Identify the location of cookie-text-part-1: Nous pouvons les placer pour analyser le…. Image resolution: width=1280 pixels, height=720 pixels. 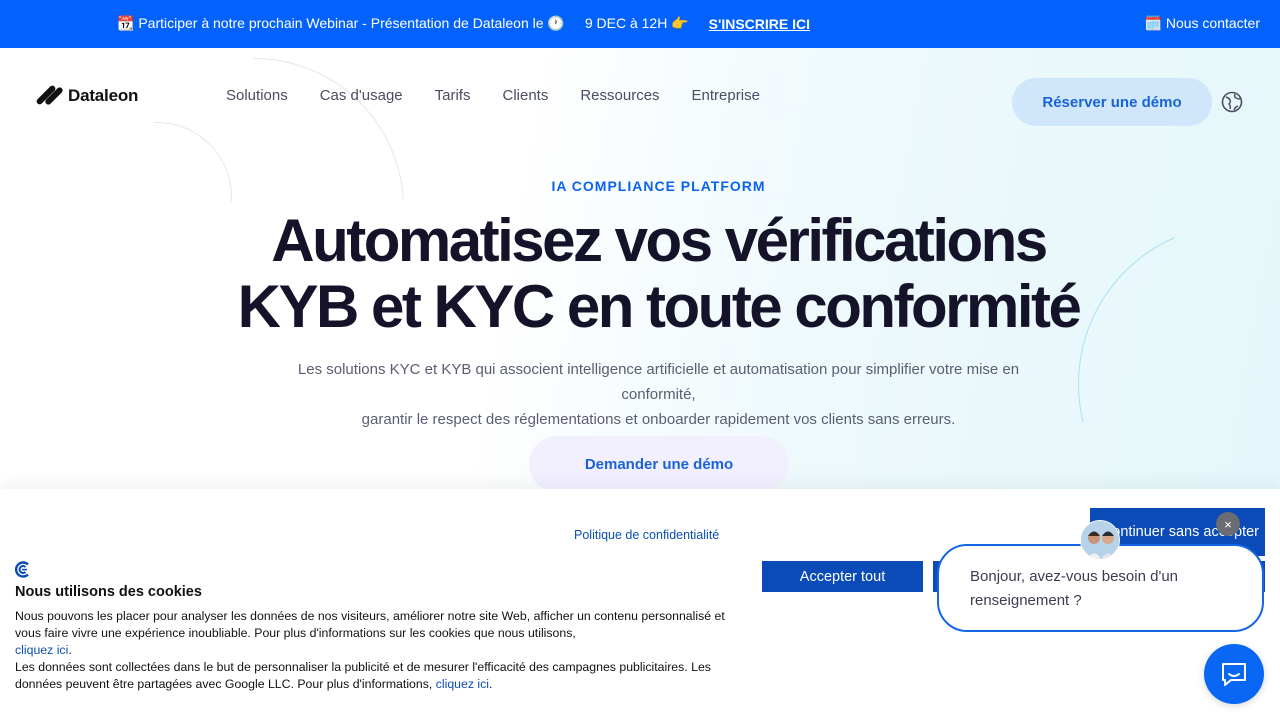
(370, 624).